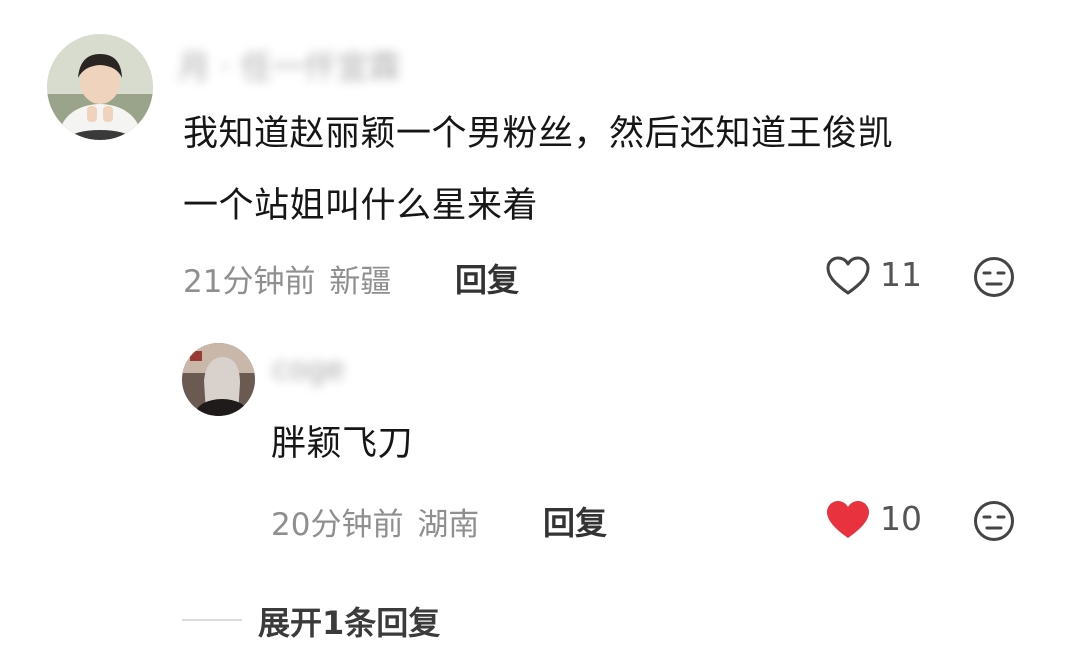  What do you see at coordinates (337, 525) in the screenshot?
I see `reply-time: 20分钟前` at bounding box center [337, 525].